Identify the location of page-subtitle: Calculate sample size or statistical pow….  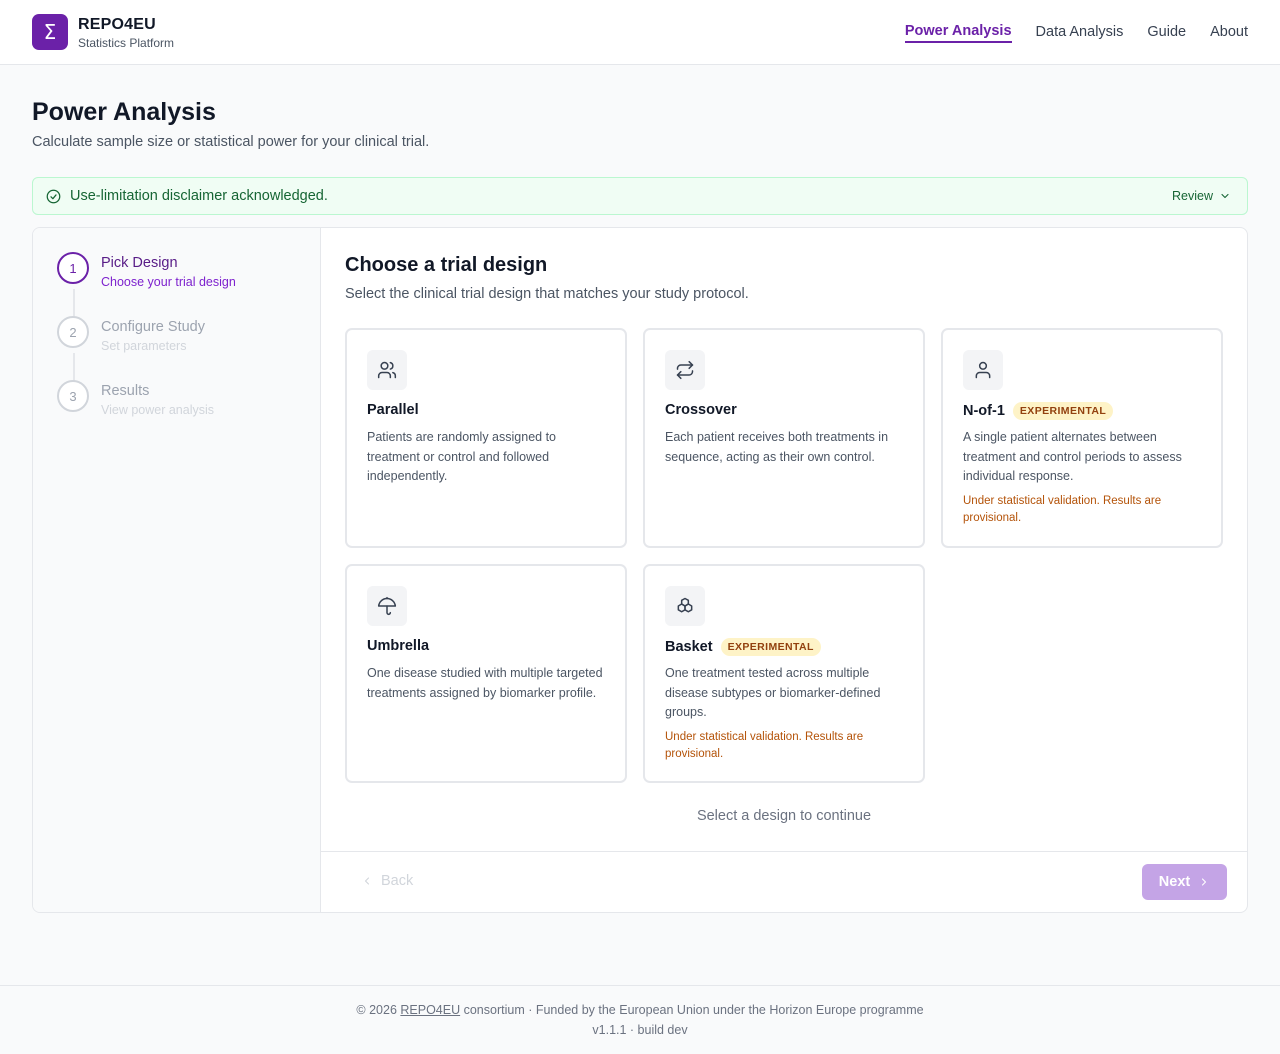
(231, 142).